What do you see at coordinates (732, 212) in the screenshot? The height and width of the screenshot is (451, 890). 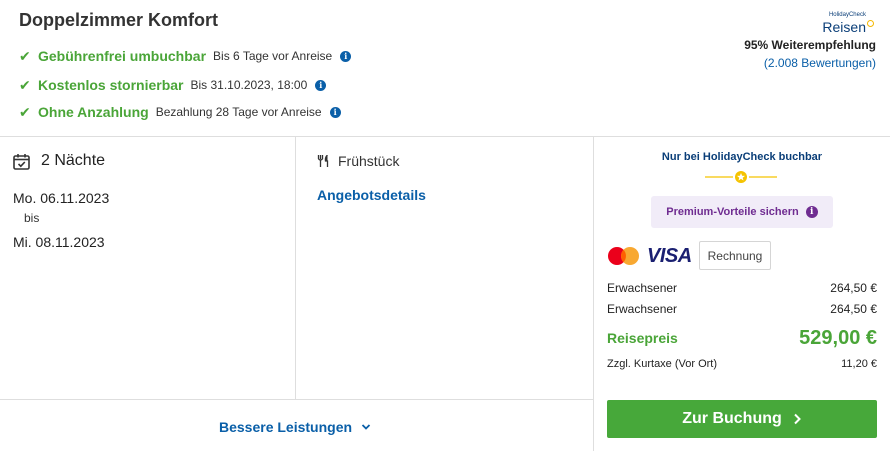 I see `premium-benefits-label: Premium-Vorteile sichern` at bounding box center [732, 212].